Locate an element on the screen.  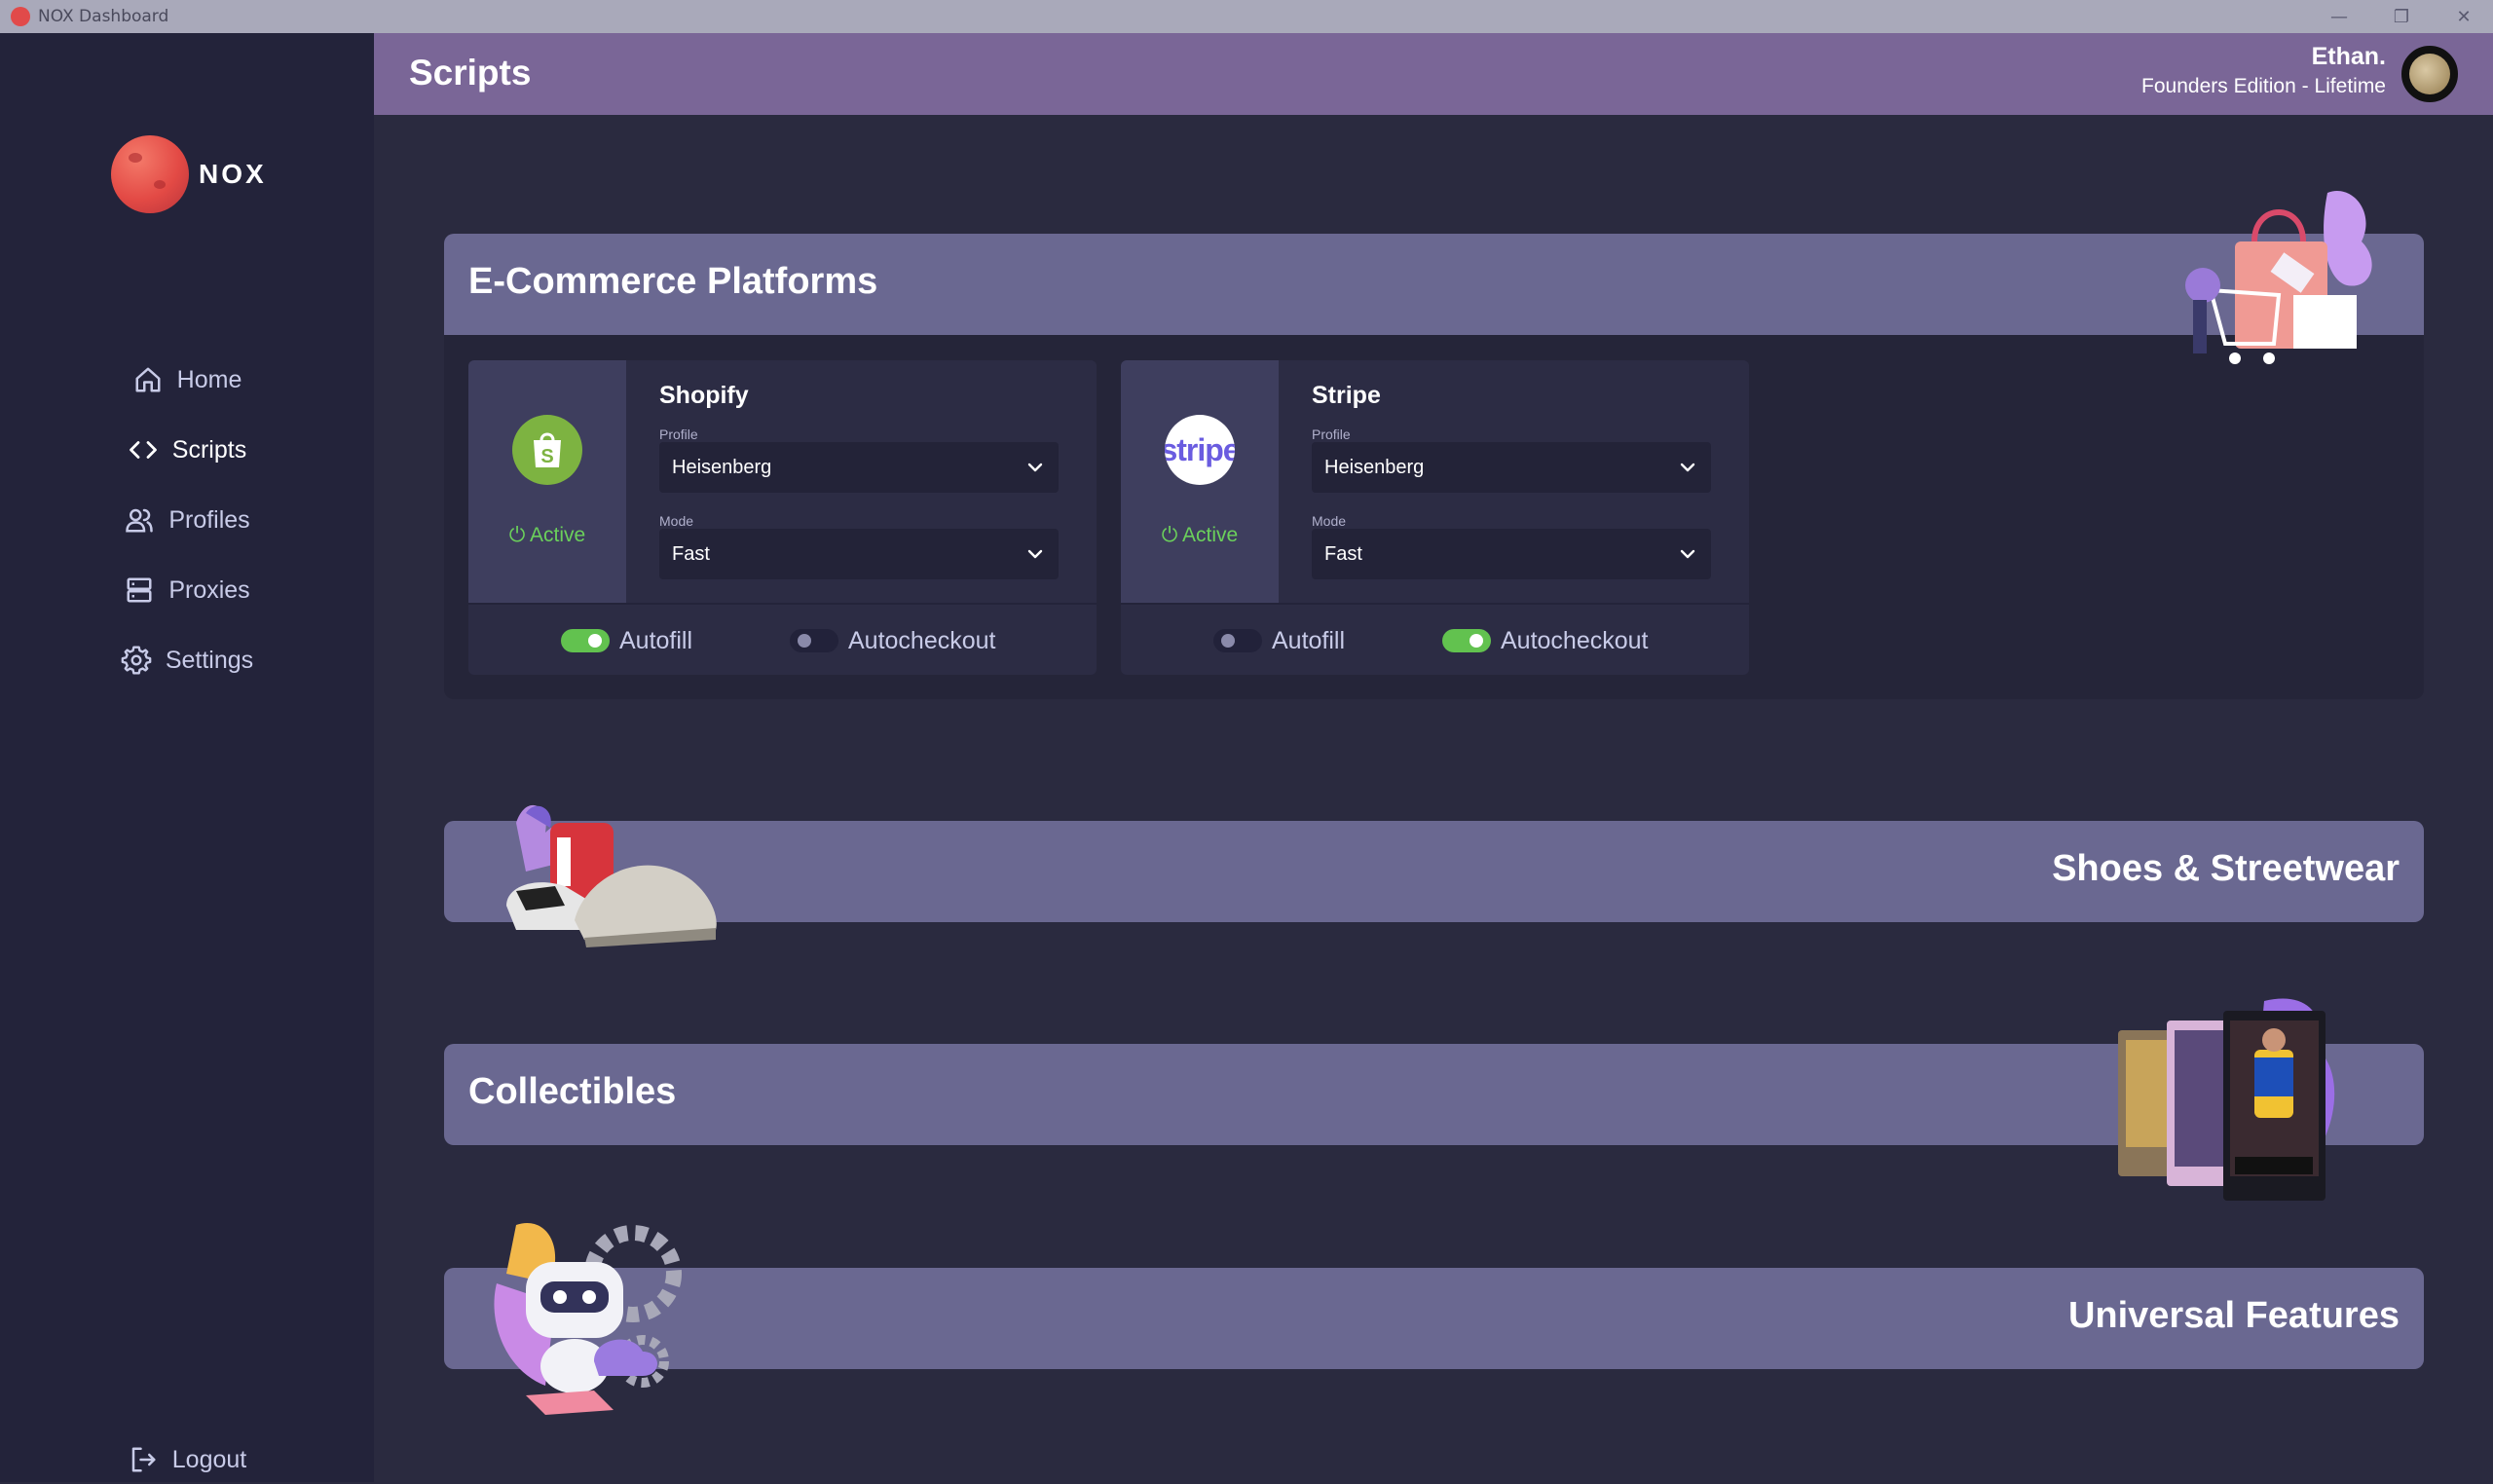
section-title: Shoes & Streetwear is located at coordinates (2226, 868).